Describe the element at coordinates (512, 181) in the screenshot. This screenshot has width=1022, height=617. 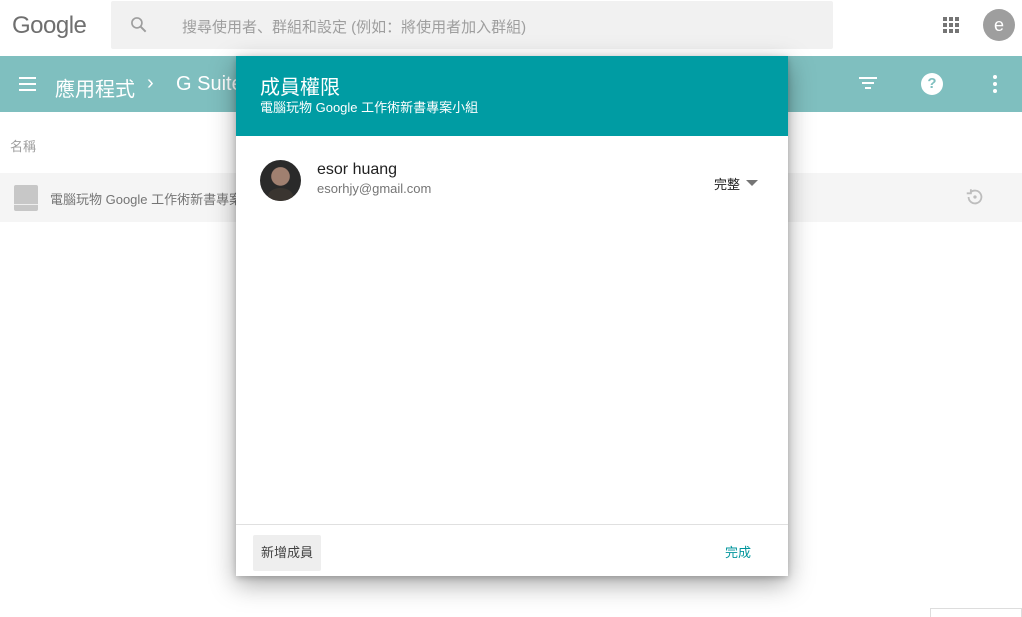
I see `member-row: esor huang esorhjy@gmail.com 完整` at that location.